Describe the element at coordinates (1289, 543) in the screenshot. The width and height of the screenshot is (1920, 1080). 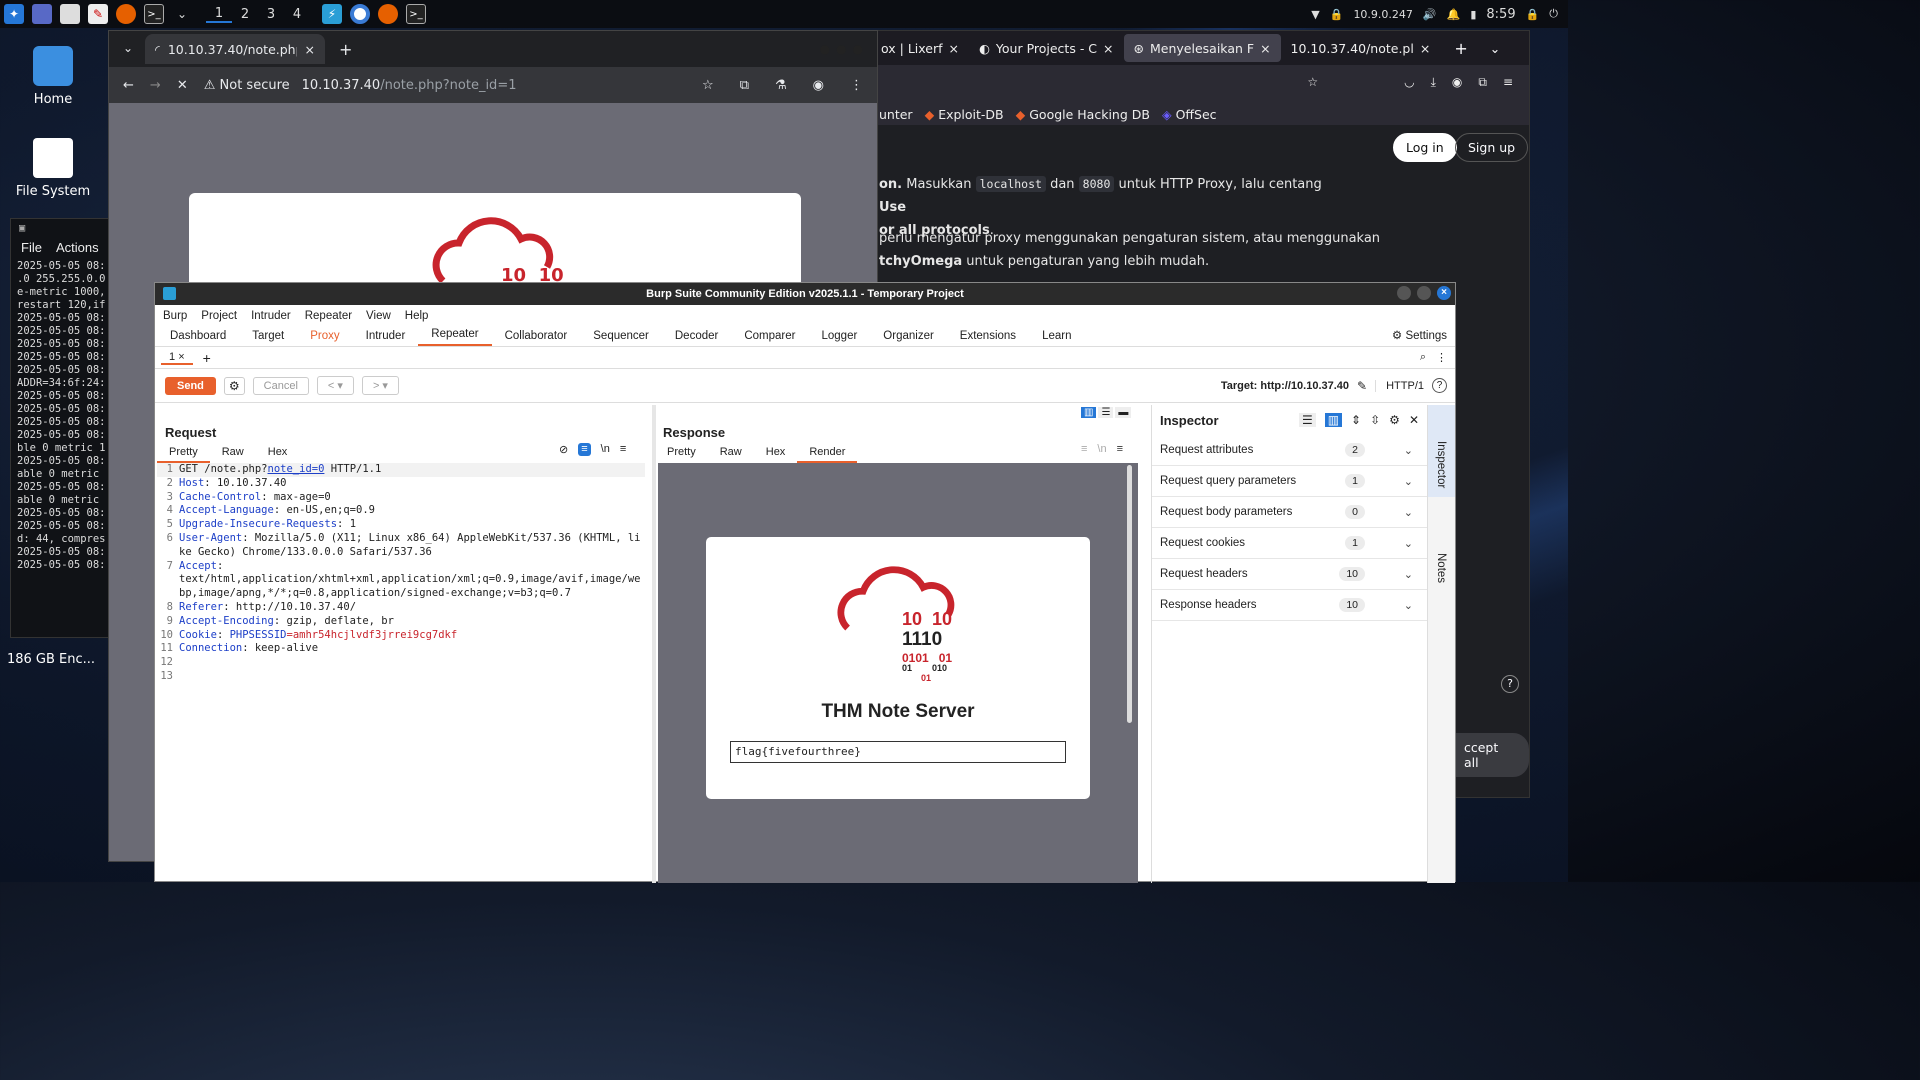
I see `inspector-row: Request cookies 1 ⌄` at that location.